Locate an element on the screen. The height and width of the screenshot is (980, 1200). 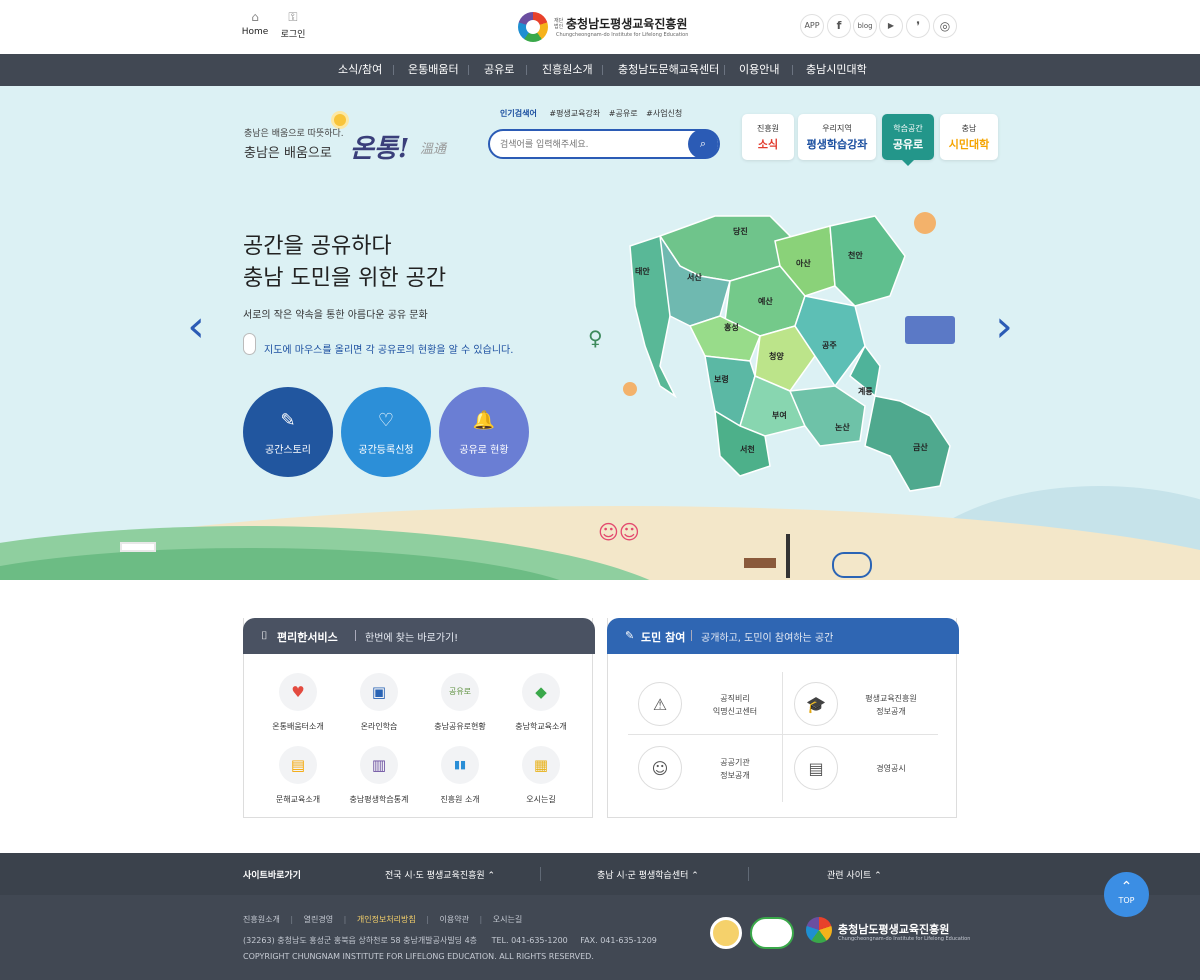
footer-link-privacy: 개인정보처리방침 is located at coordinates (386, 919).